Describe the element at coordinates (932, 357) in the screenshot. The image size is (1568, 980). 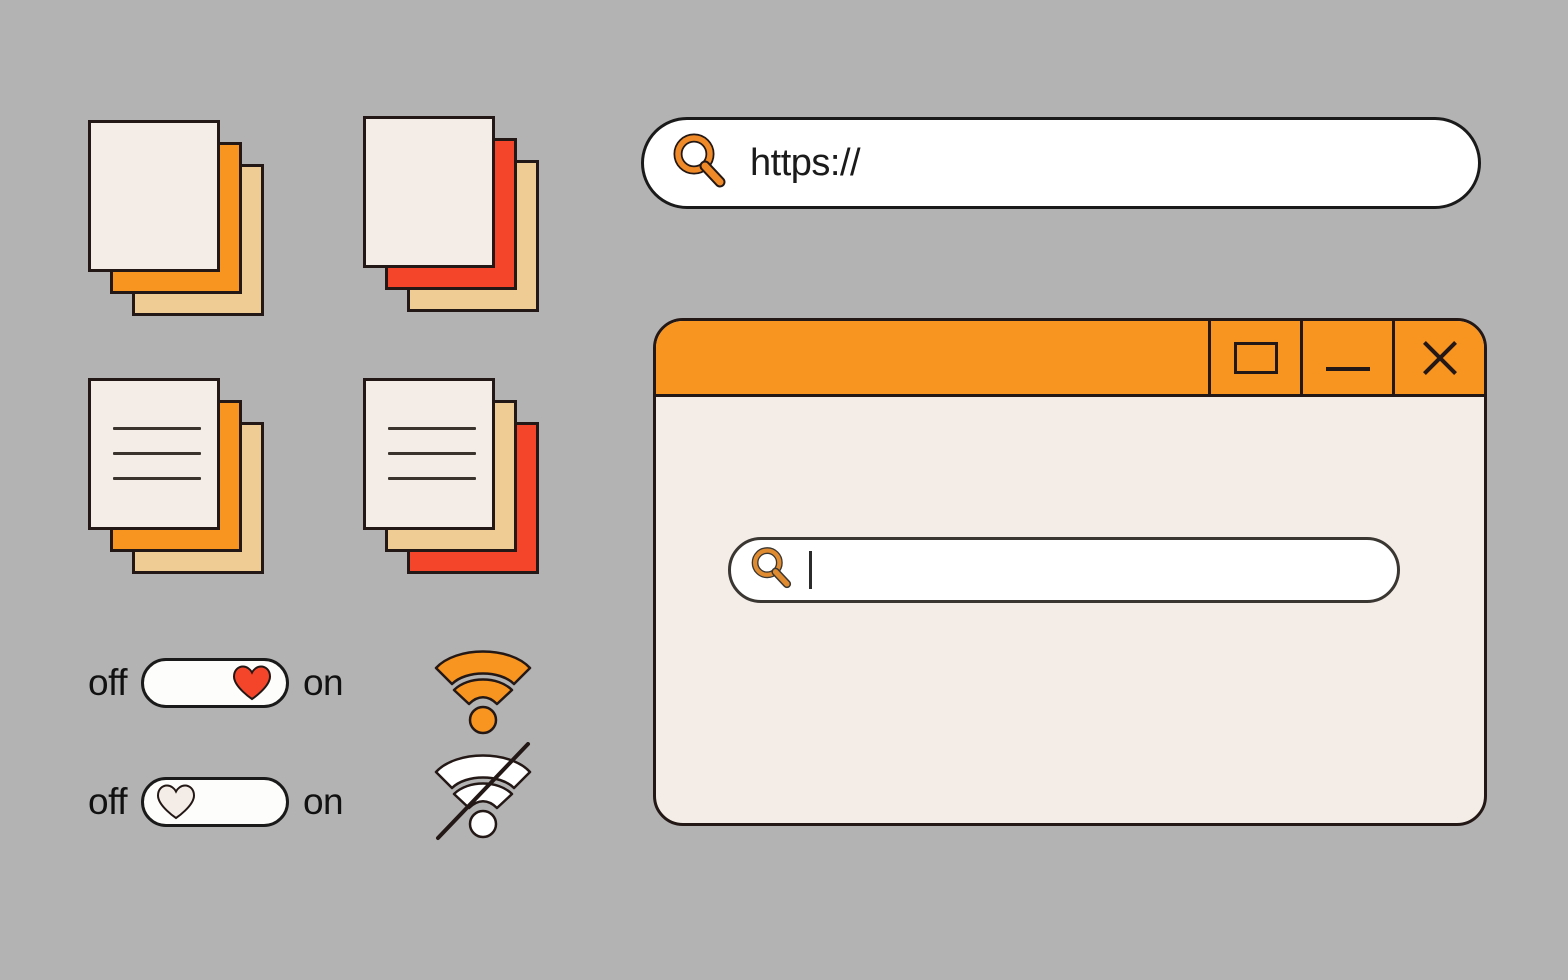
I see `window-title` at that location.